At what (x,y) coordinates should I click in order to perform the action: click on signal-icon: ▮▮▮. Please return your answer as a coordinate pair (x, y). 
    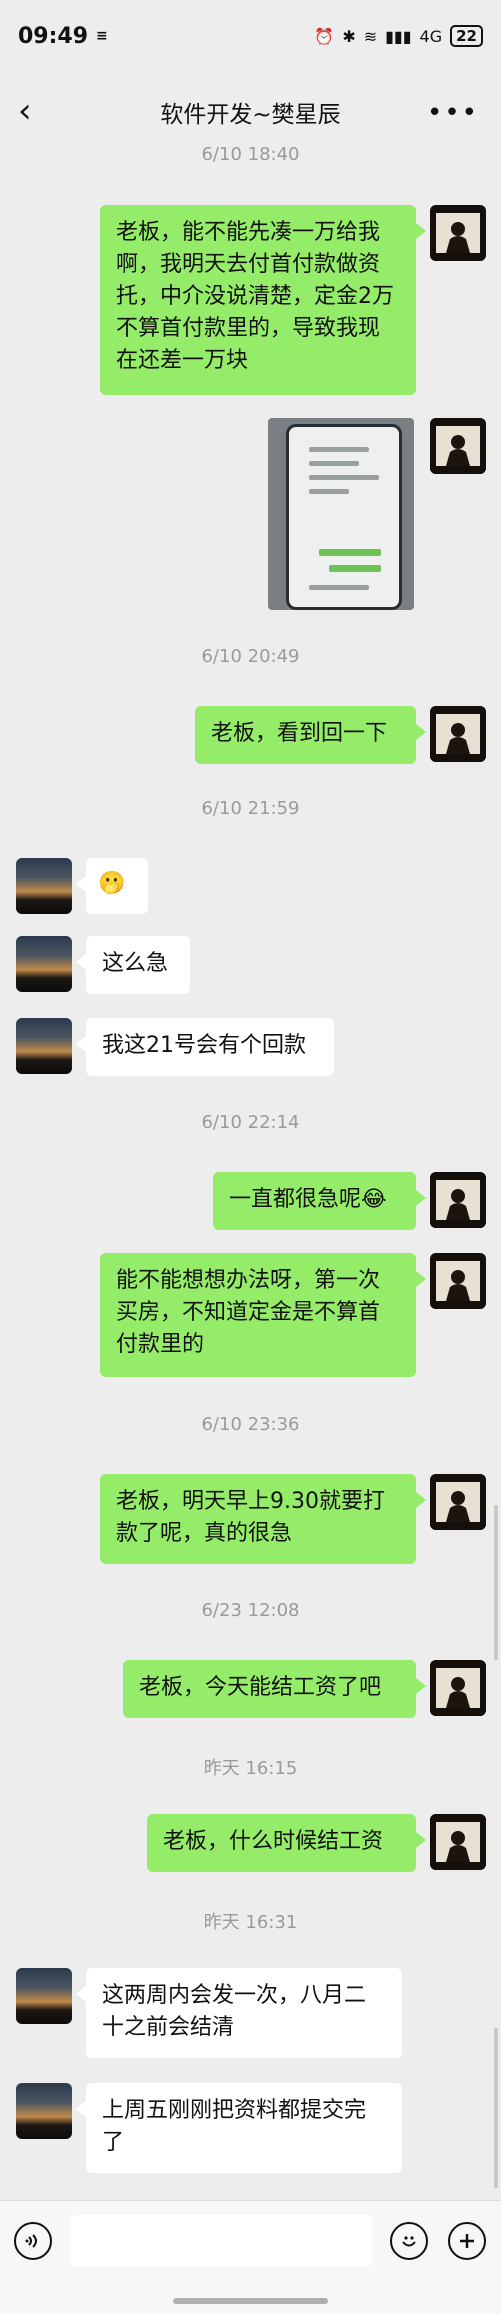
    Looking at the image, I should click on (398, 36).